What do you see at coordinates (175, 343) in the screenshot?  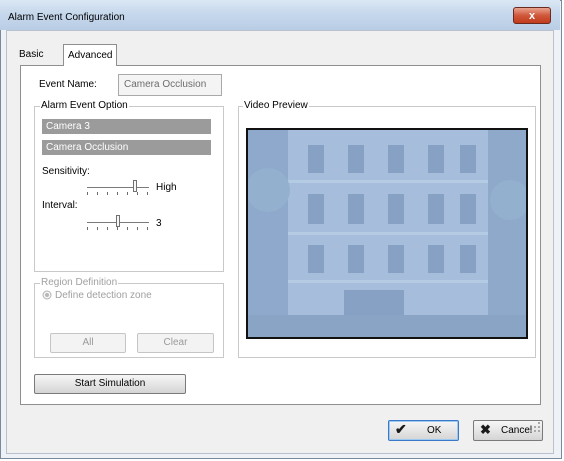 I see `clear-button: Clear` at bounding box center [175, 343].